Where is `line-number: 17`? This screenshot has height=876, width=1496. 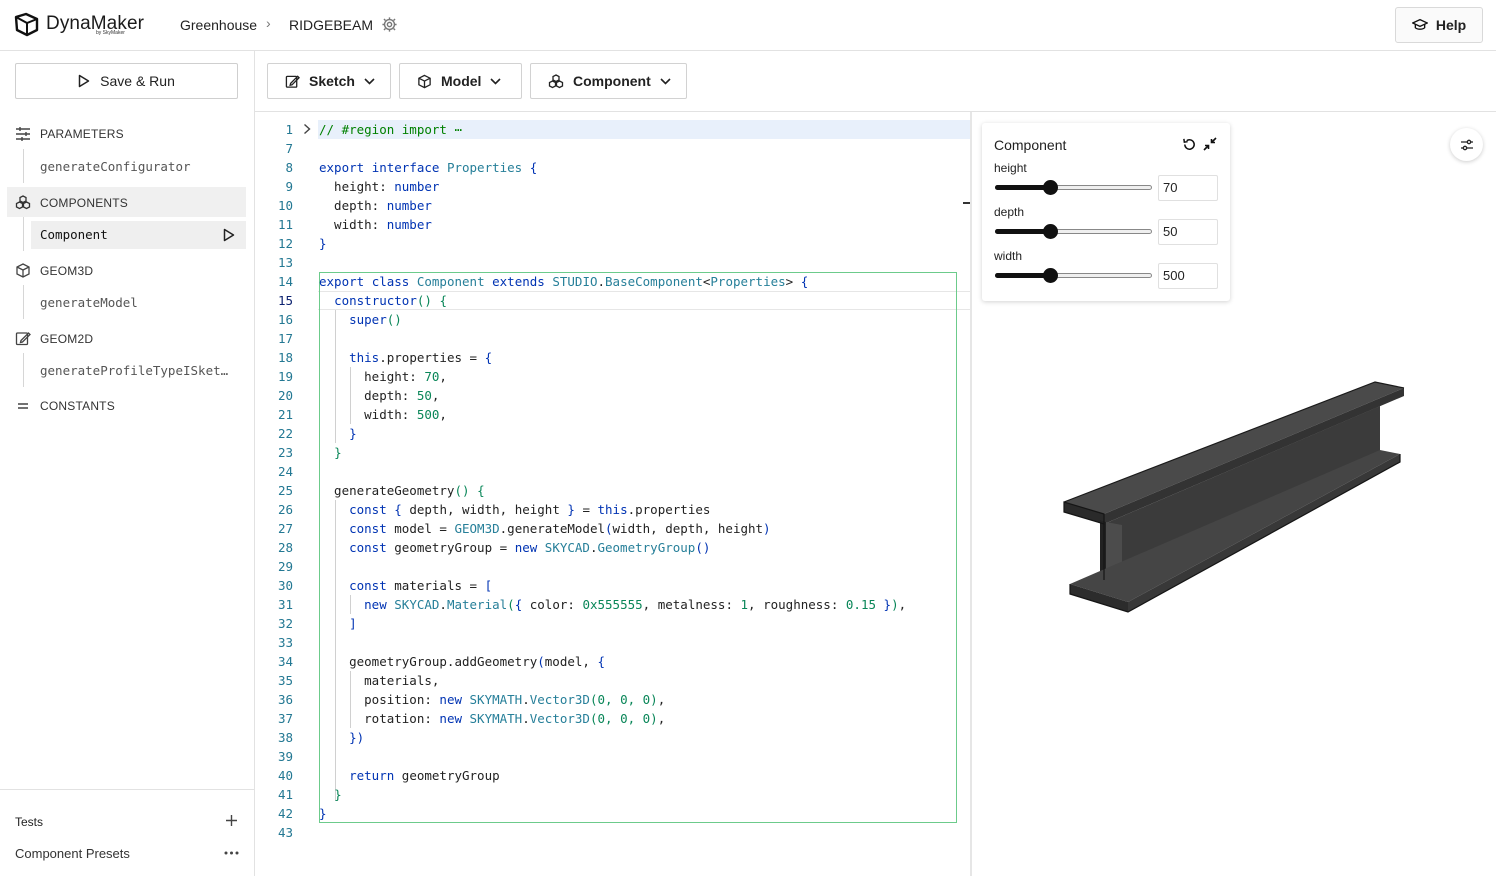 line-number: 17 is located at coordinates (285, 338).